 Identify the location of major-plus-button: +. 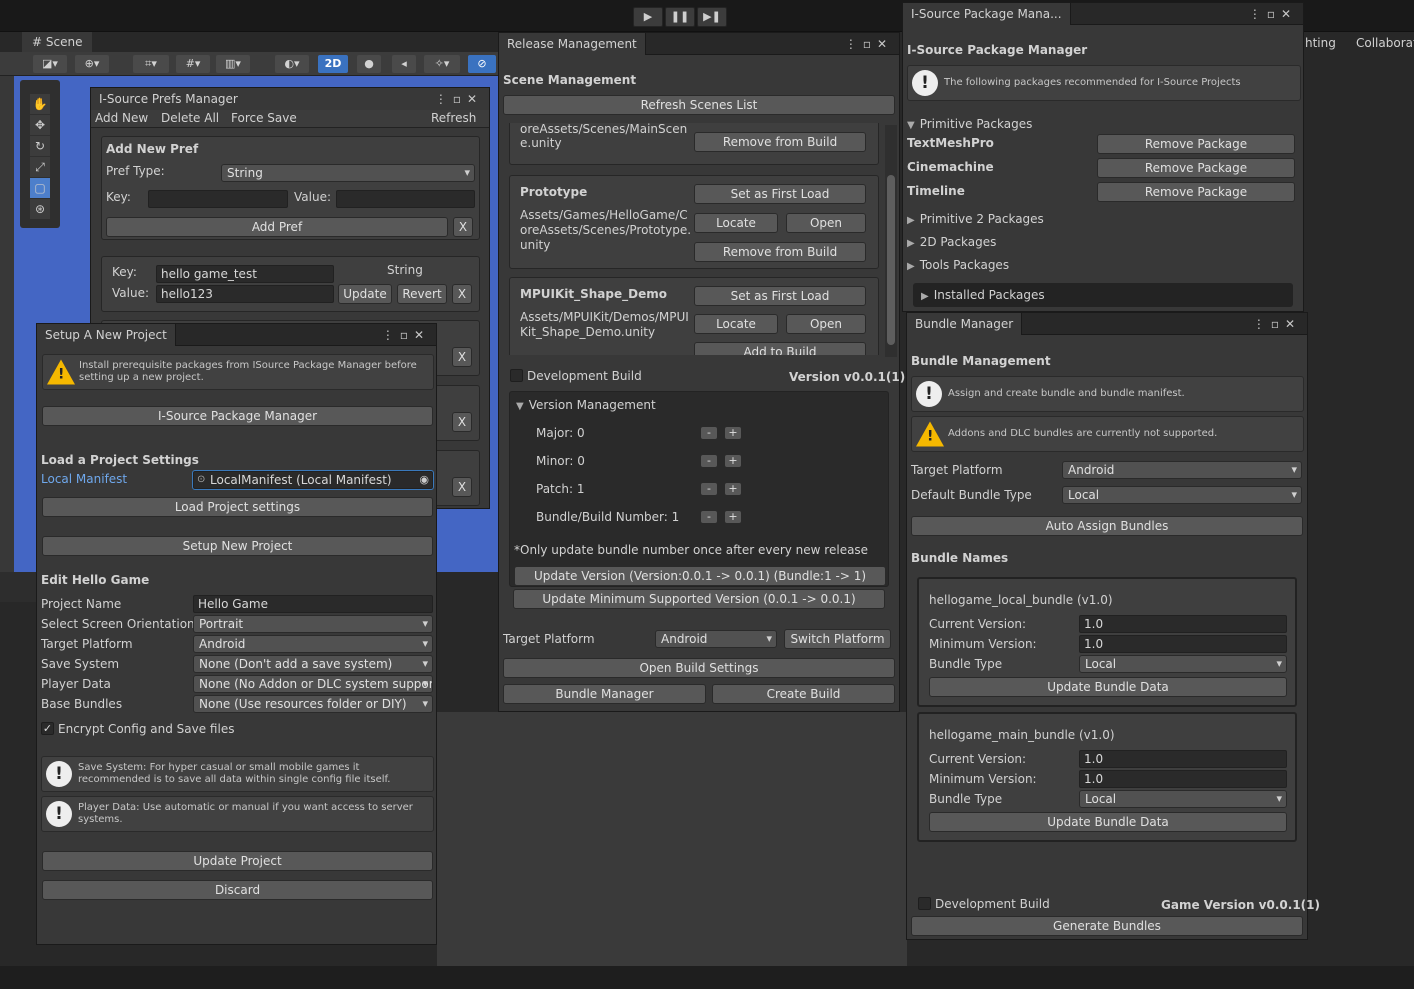
(733, 433).